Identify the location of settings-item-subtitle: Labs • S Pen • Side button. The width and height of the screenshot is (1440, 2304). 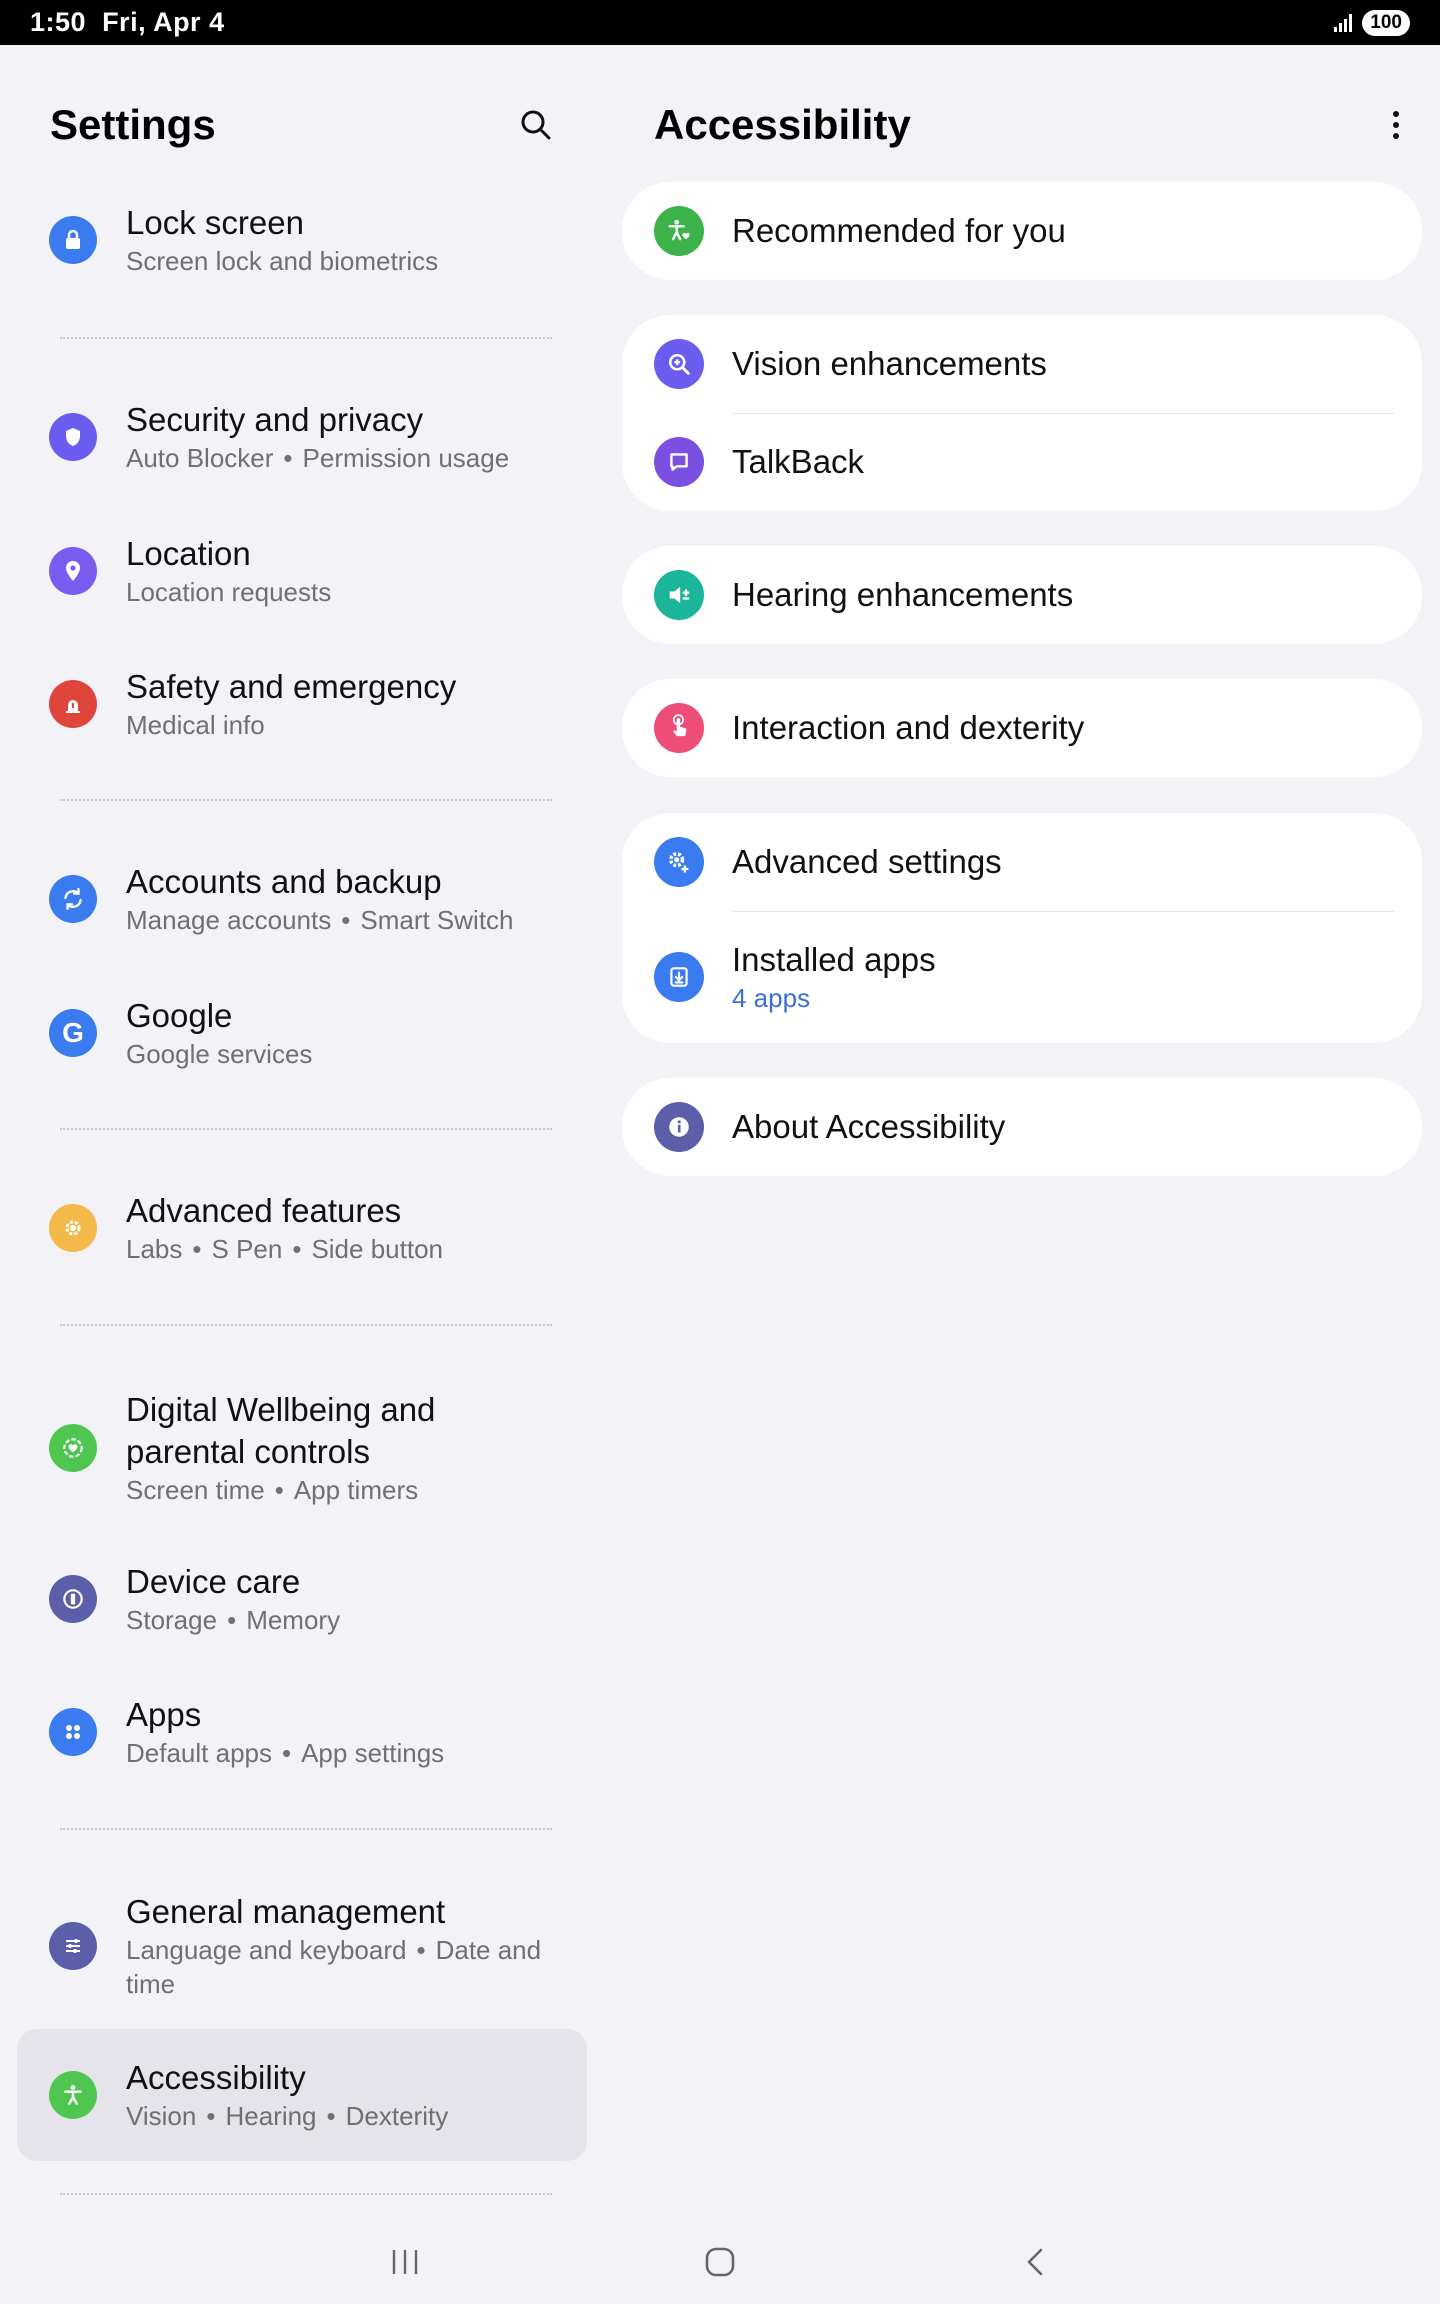
(284, 1249).